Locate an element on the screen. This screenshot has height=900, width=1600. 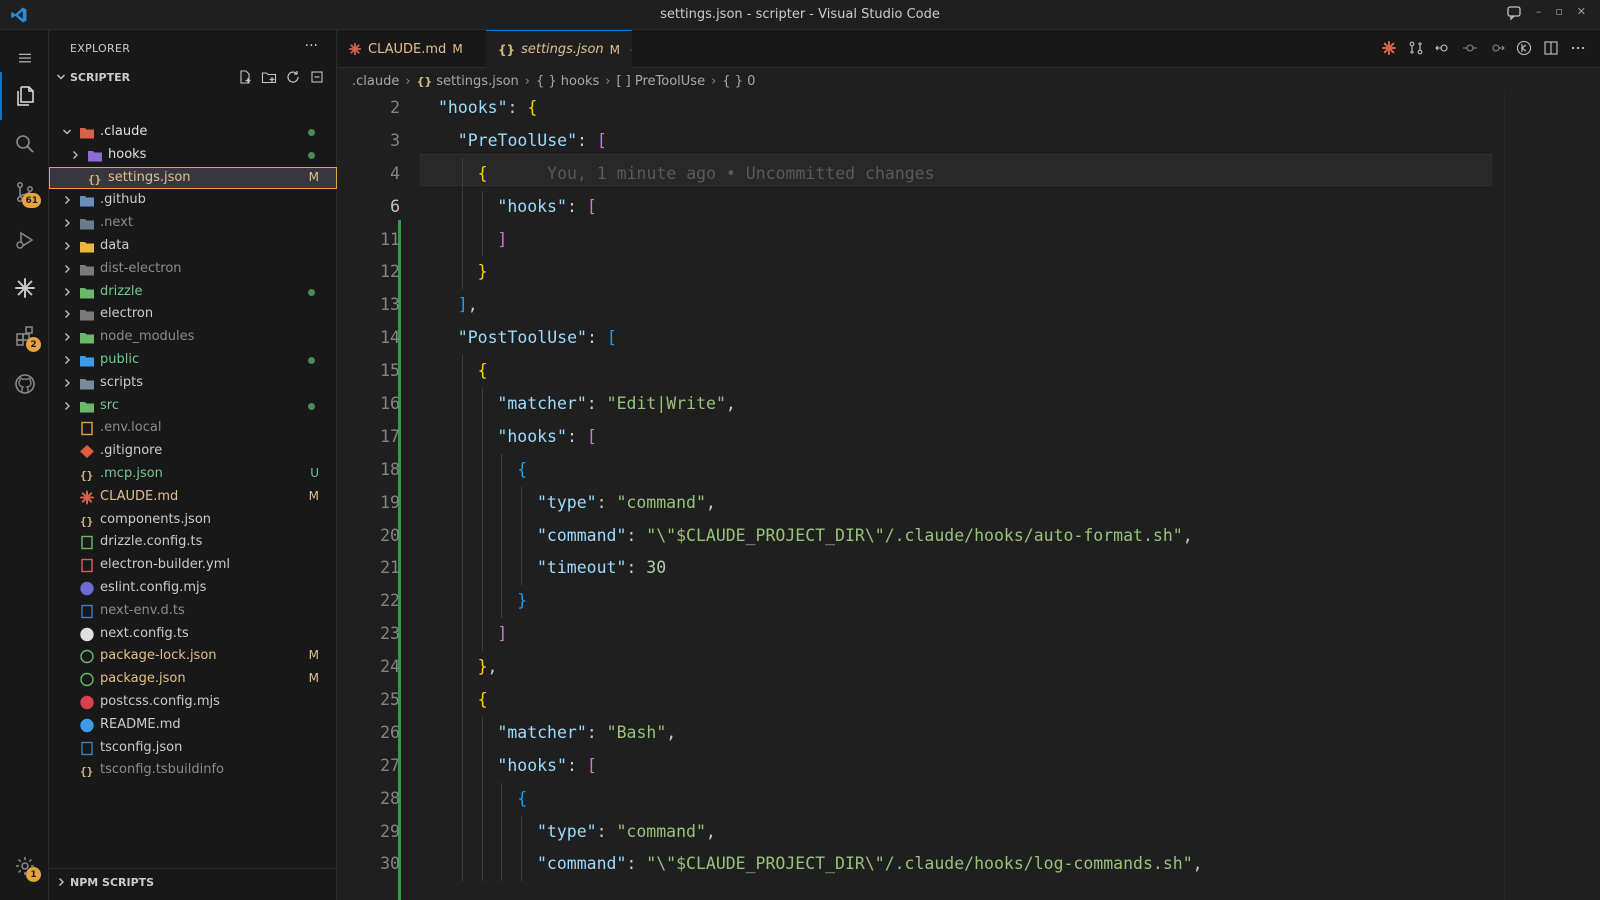
tree-item: public is located at coordinates (193, 360).